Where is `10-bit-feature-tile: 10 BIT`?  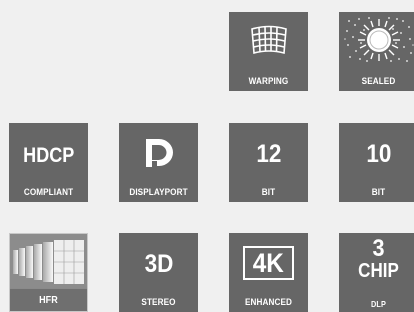 10-bit-feature-tile: 10 BIT is located at coordinates (376, 162).